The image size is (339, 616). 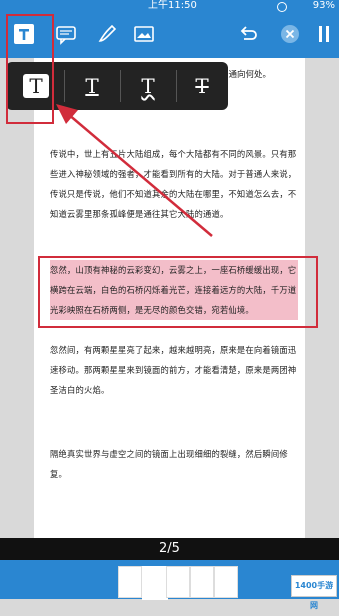 What do you see at coordinates (155, 583) in the screenshot?
I see `page-thumbnail-current` at bounding box center [155, 583].